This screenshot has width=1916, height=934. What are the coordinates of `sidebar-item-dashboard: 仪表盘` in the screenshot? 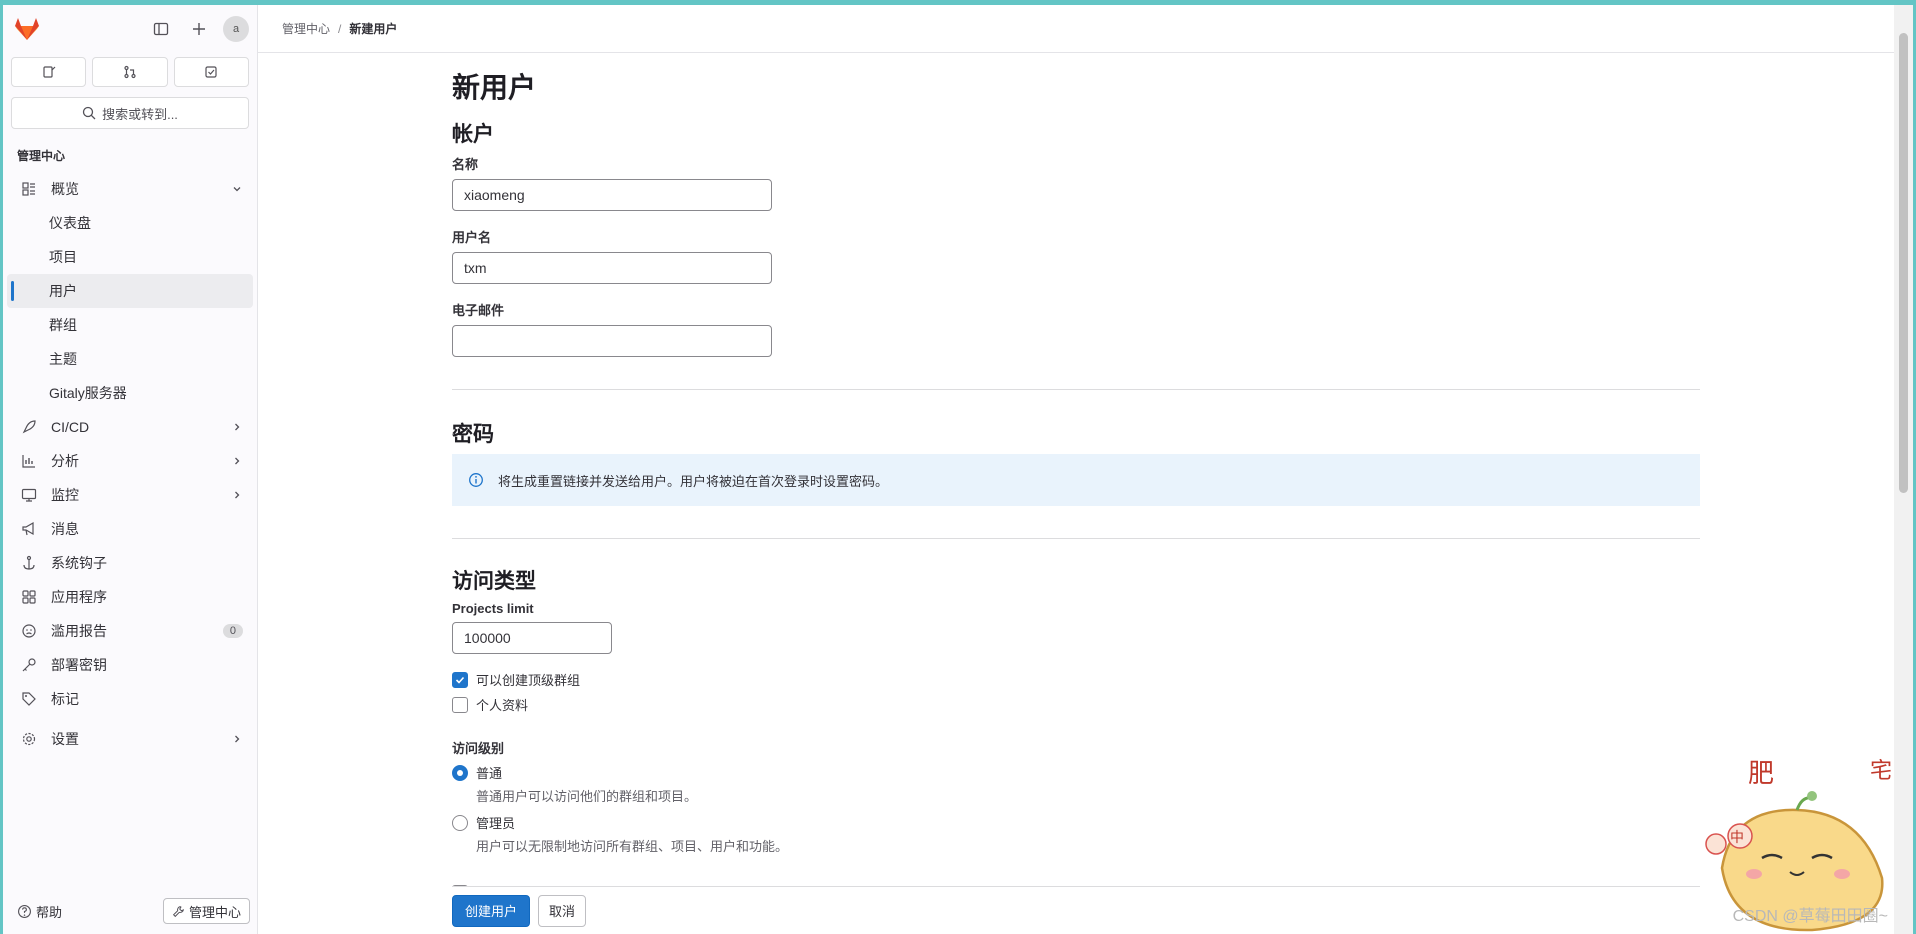 It's located at (130, 223).